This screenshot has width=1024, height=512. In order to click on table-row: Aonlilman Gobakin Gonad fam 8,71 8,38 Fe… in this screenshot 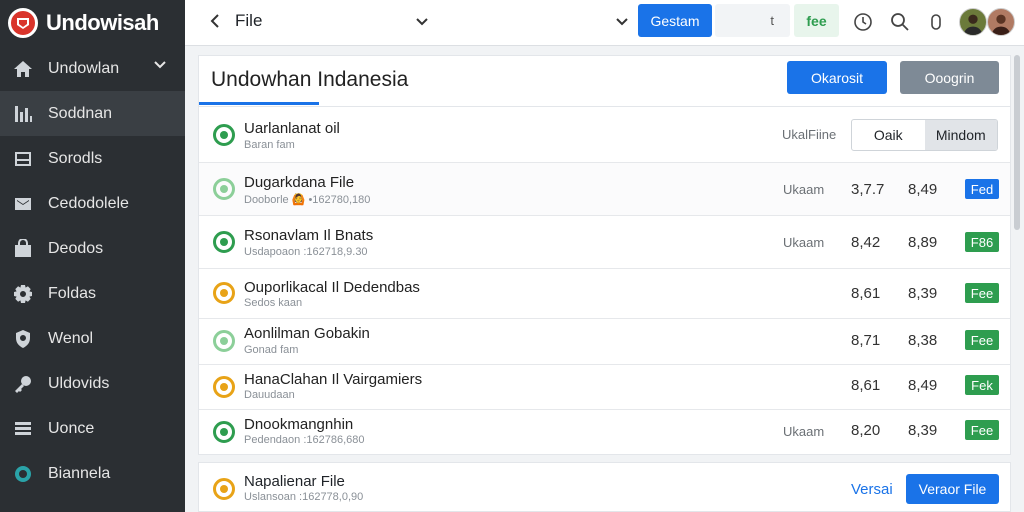, I will do `click(604, 342)`.